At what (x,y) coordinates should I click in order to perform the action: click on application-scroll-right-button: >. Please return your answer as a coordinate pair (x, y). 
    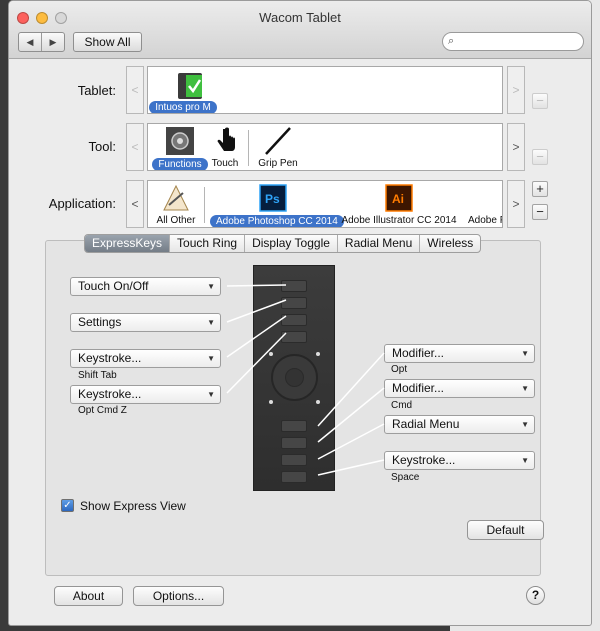
    Looking at the image, I should click on (516, 204).